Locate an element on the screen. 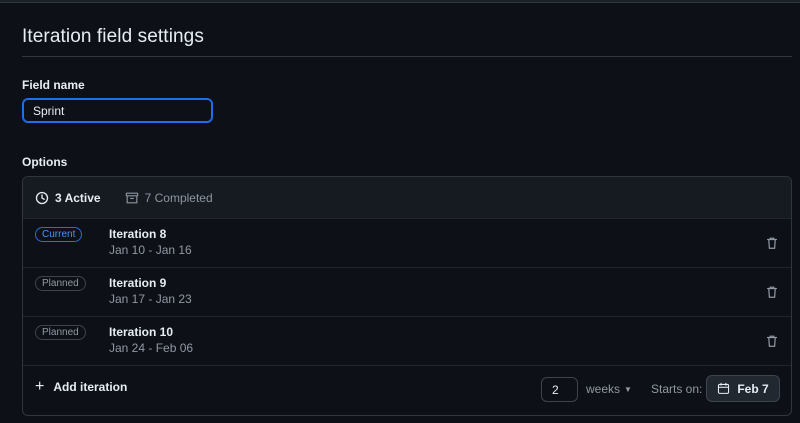  page-title: Iteration field settings is located at coordinates (113, 36).